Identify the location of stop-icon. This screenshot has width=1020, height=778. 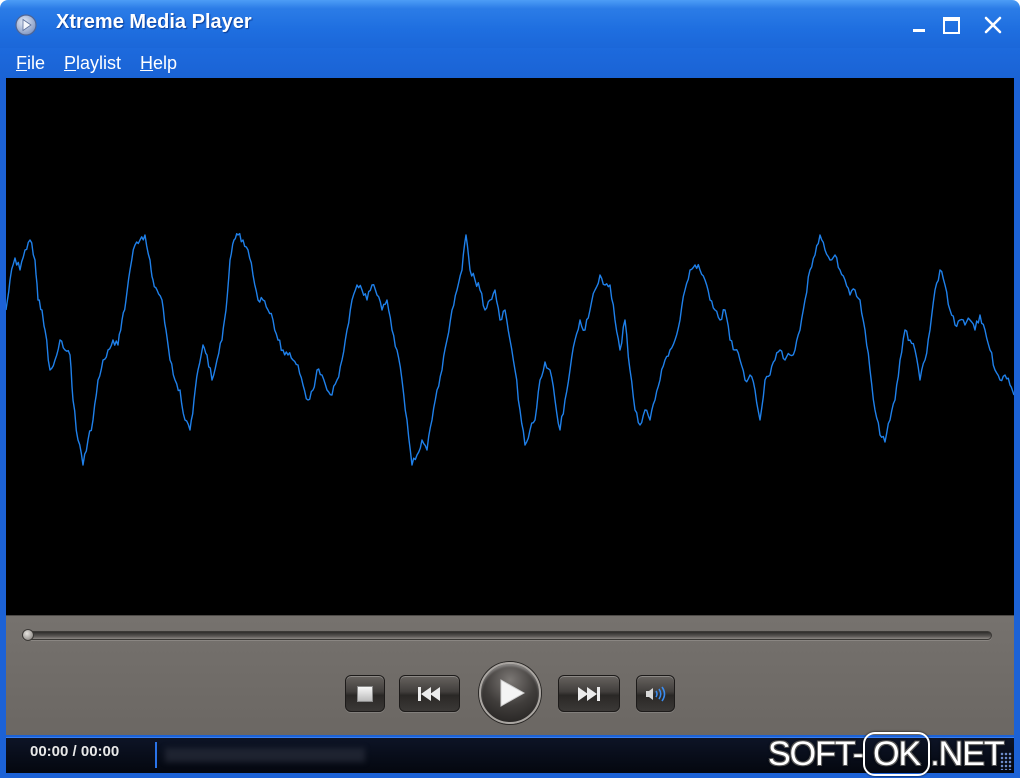
(365, 693).